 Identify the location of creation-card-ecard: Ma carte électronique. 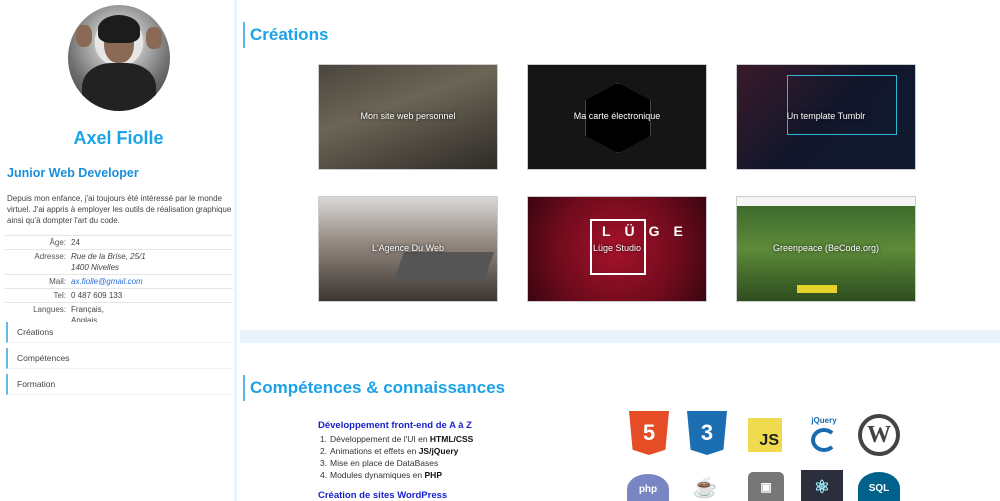
(617, 117).